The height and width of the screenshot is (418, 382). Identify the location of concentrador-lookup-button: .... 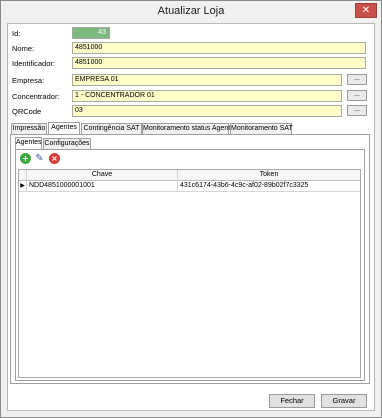
(357, 95).